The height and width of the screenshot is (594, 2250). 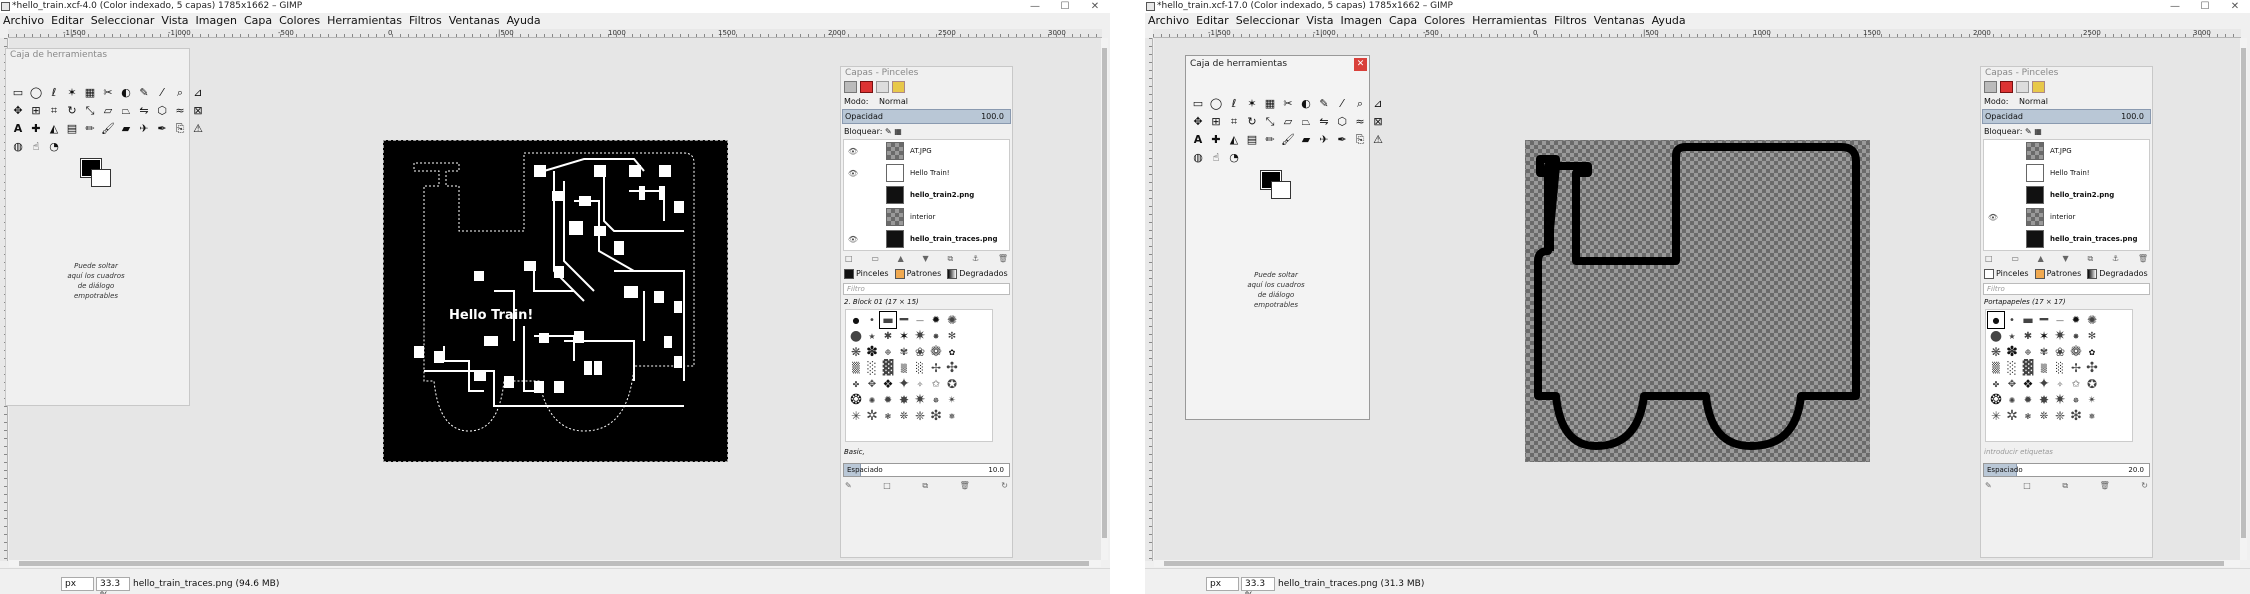 I want to click on filter-input: Filtro, so click(x=2066, y=289).